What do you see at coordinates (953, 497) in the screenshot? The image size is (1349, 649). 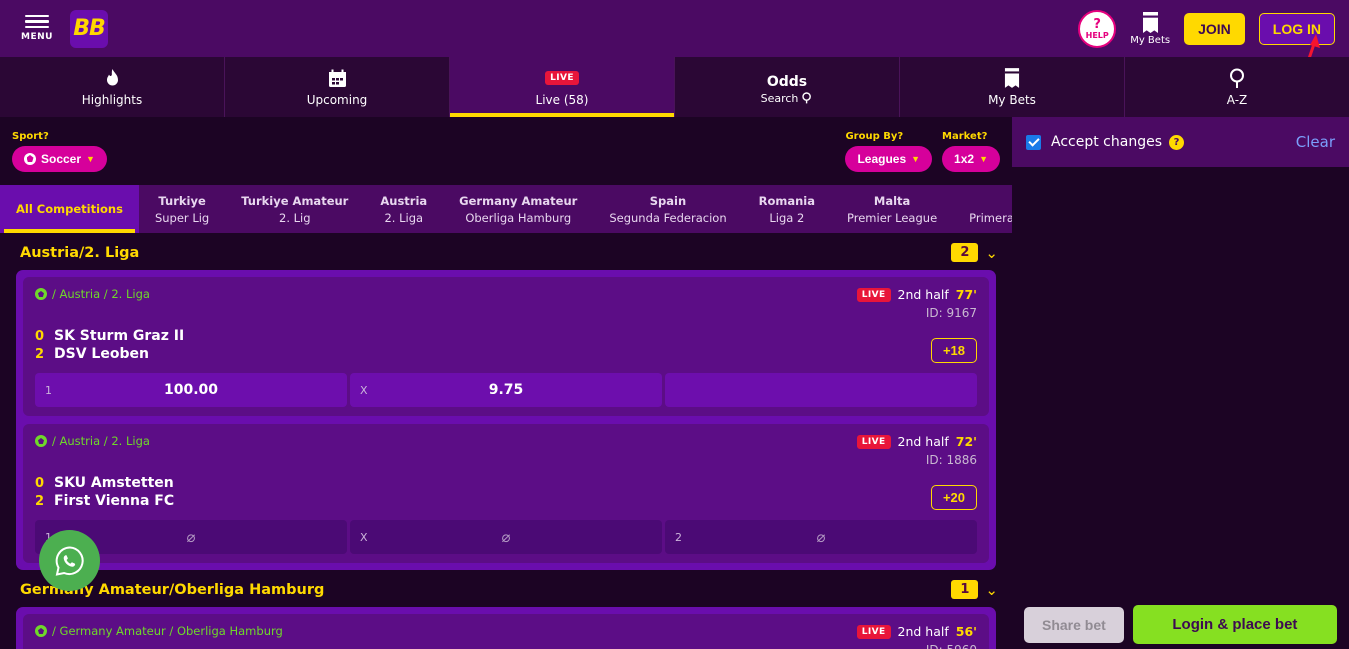 I see `more-markets-button: +20` at bounding box center [953, 497].